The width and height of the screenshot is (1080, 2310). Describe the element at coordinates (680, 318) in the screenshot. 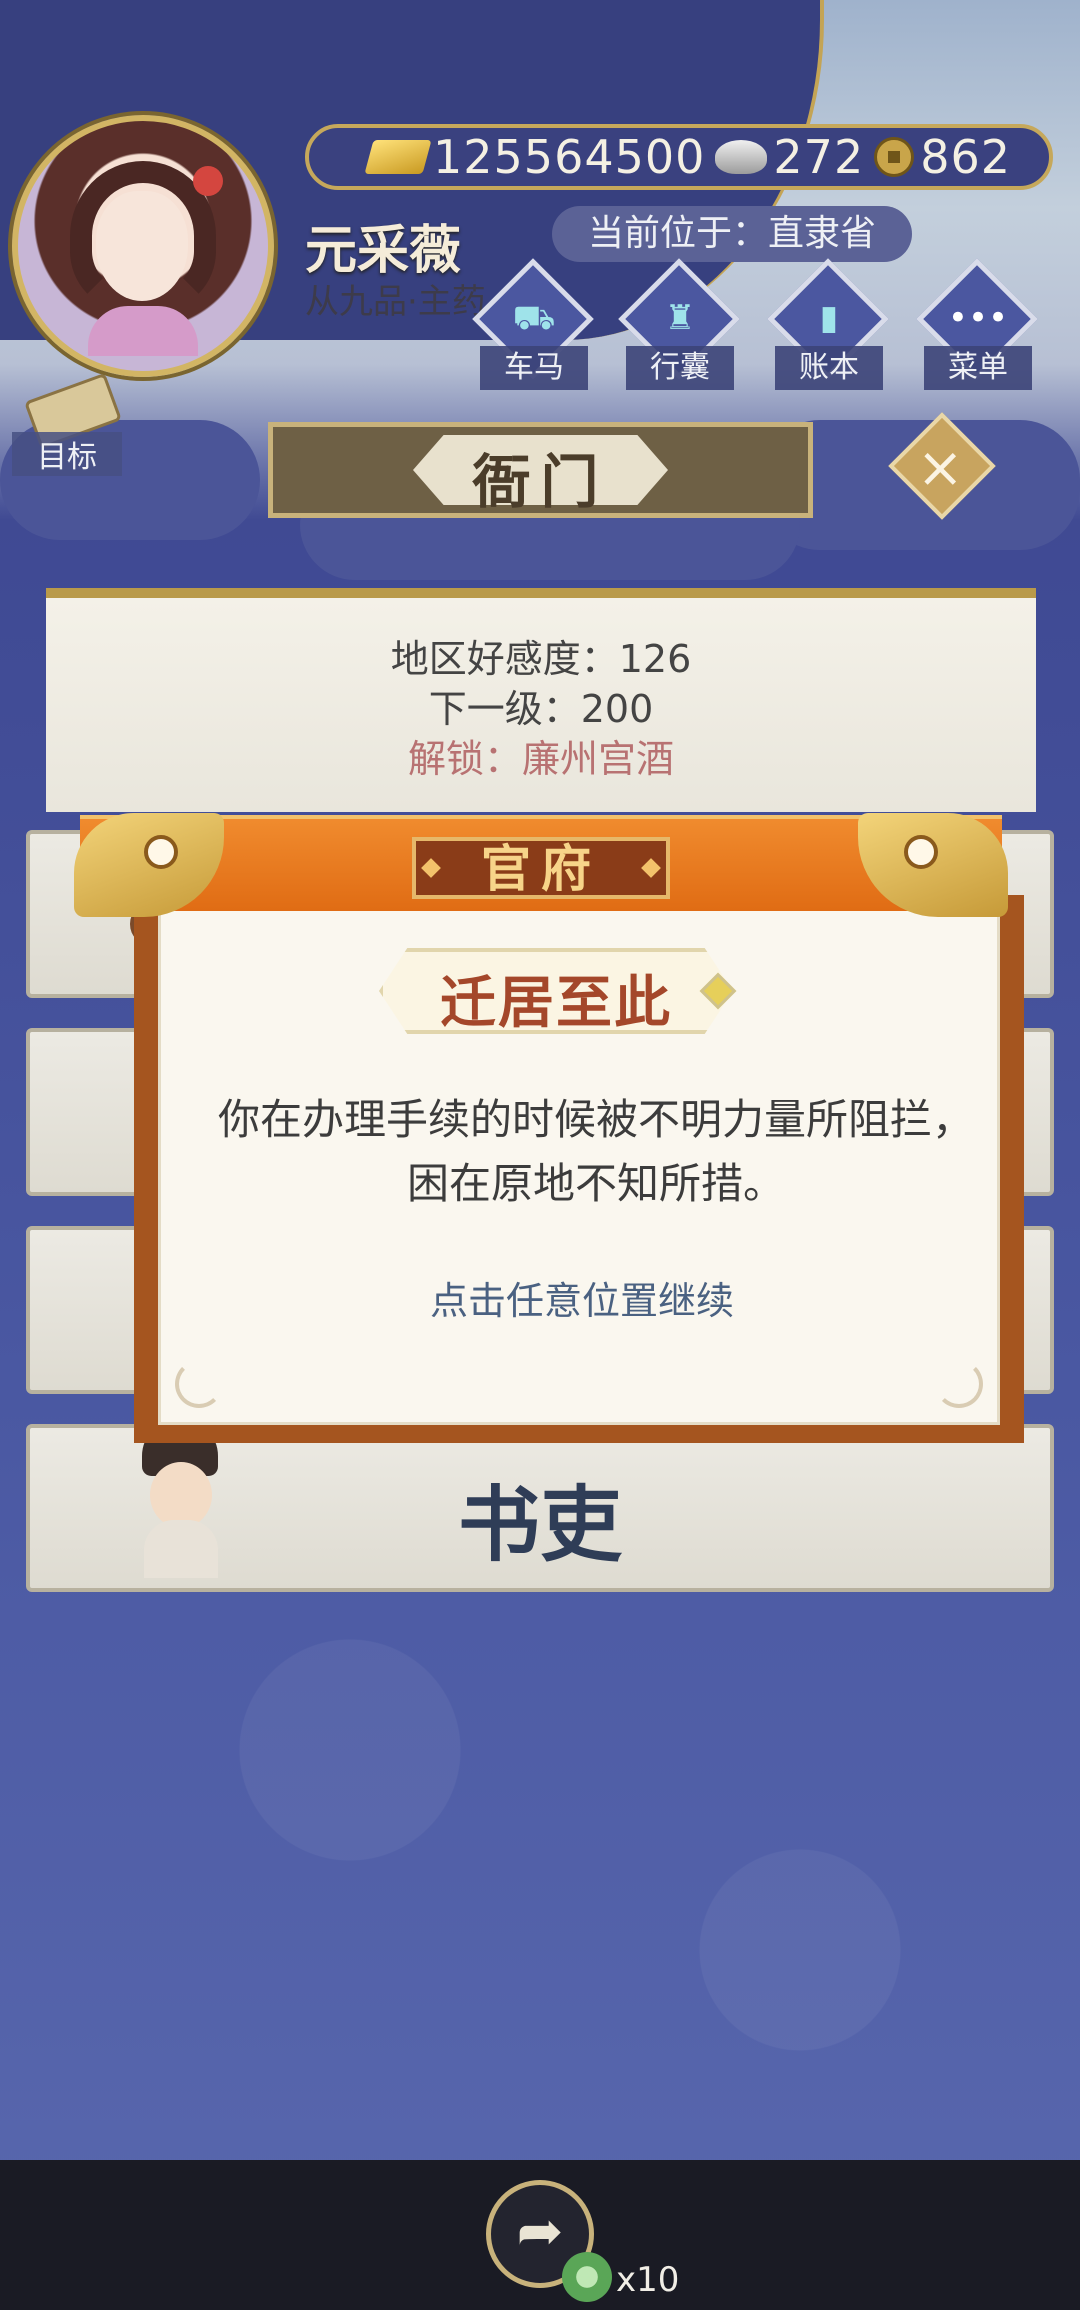

I see `bag-icon: ♜` at that location.